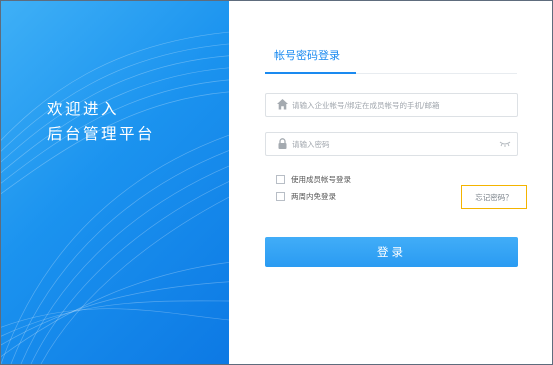  I want to click on remember-checkbox: 两周内免登录, so click(306, 196).